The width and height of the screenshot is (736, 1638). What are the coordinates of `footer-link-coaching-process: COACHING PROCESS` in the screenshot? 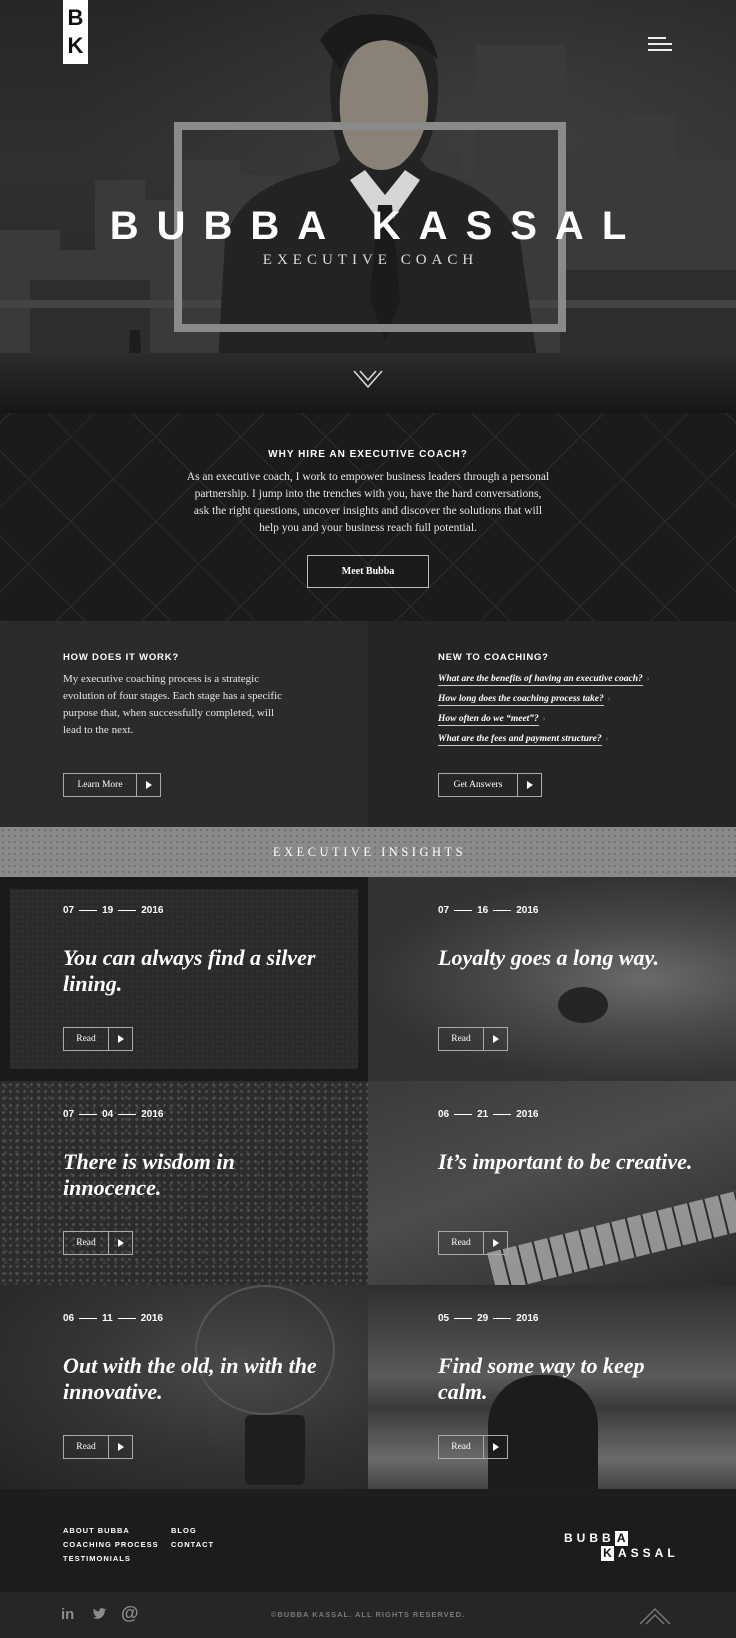 It's located at (111, 1545).